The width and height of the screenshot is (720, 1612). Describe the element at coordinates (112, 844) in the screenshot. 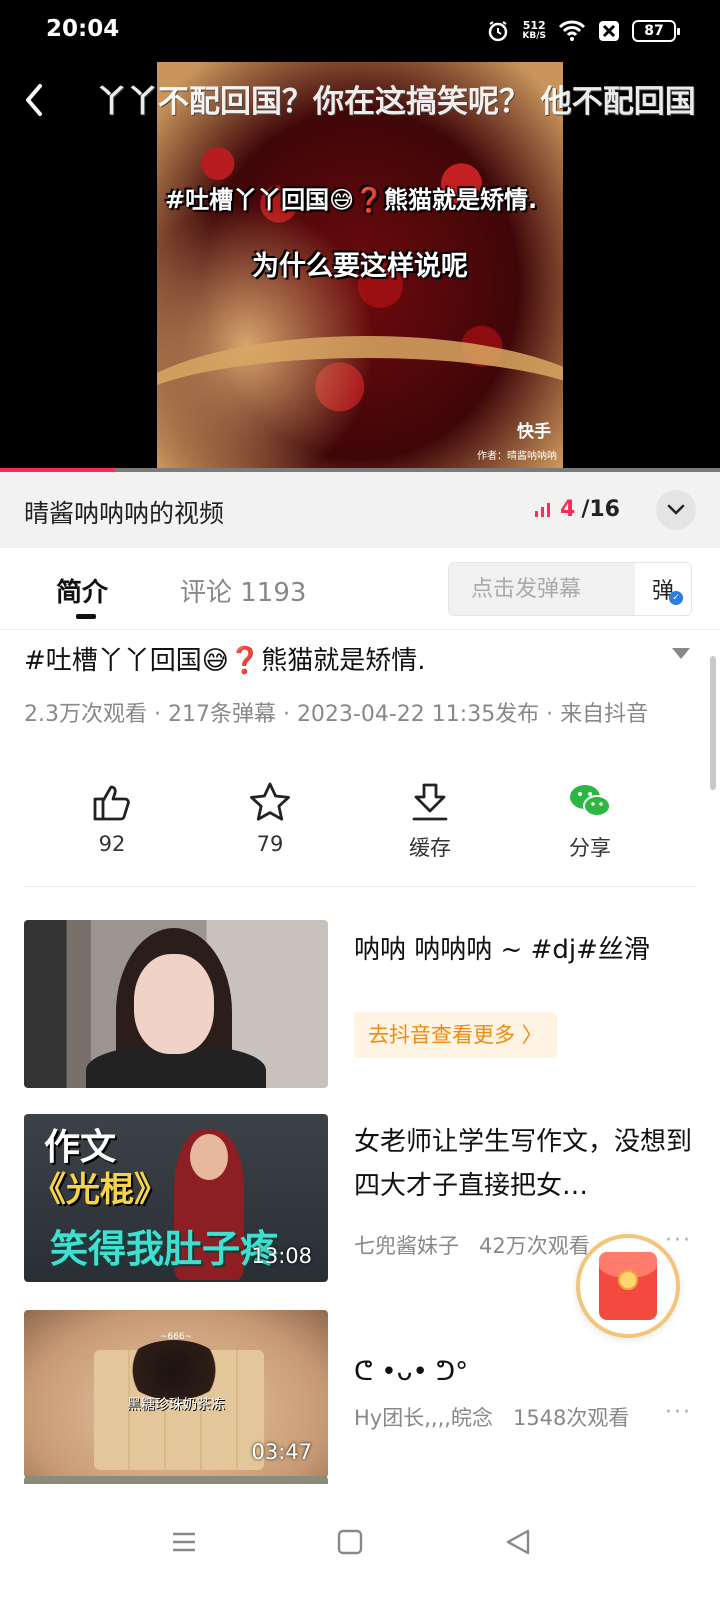

I see `like-count: 92` at that location.